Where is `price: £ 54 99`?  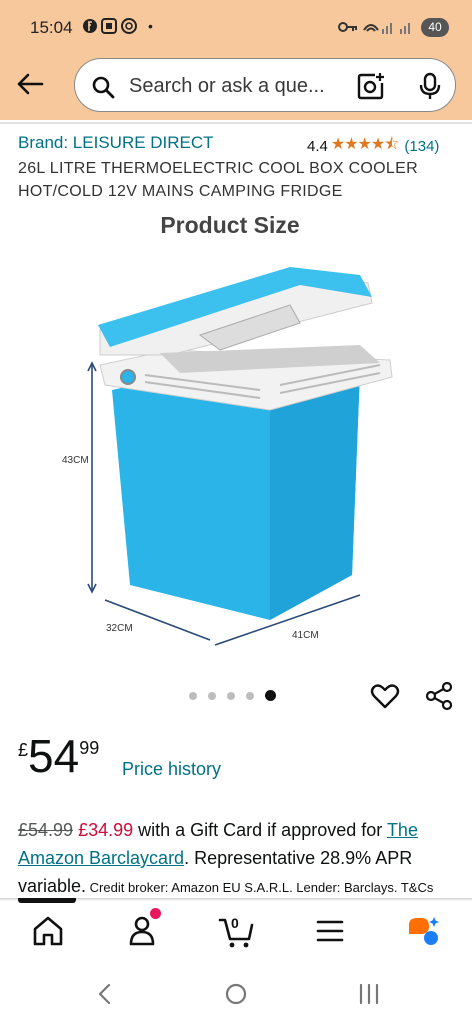 price: £ 54 99 is located at coordinates (58, 756).